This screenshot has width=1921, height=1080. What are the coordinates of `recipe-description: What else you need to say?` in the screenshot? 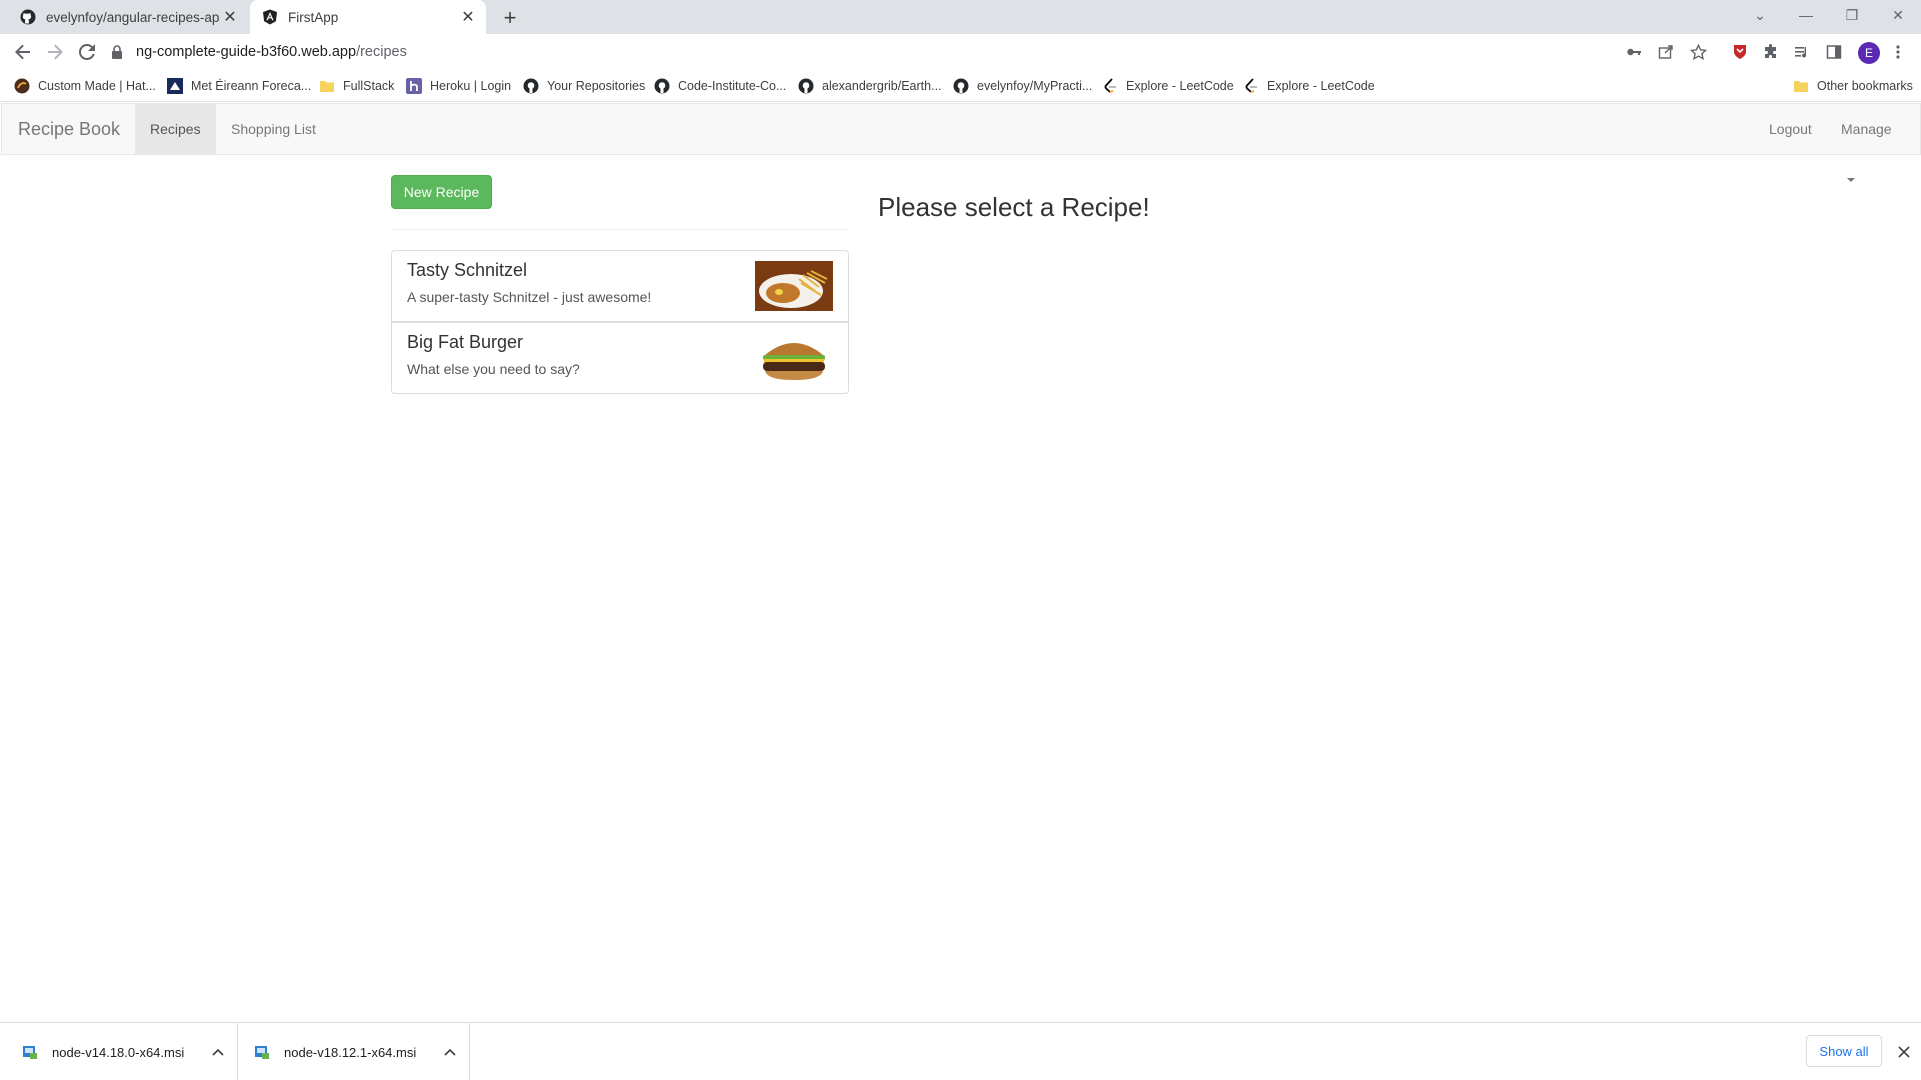 It's located at (493, 369).